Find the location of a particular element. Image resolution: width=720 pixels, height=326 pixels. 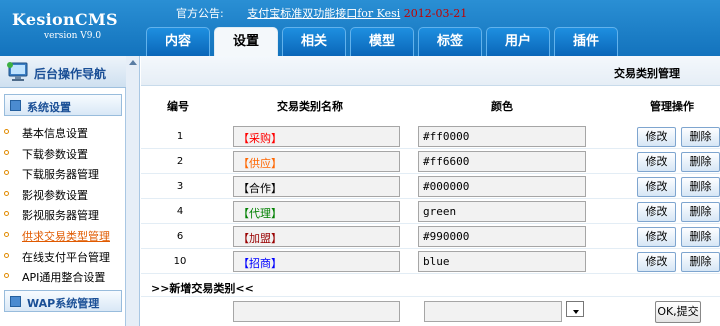

logo: KesionCMS version V9.0 is located at coordinates (70, 28).